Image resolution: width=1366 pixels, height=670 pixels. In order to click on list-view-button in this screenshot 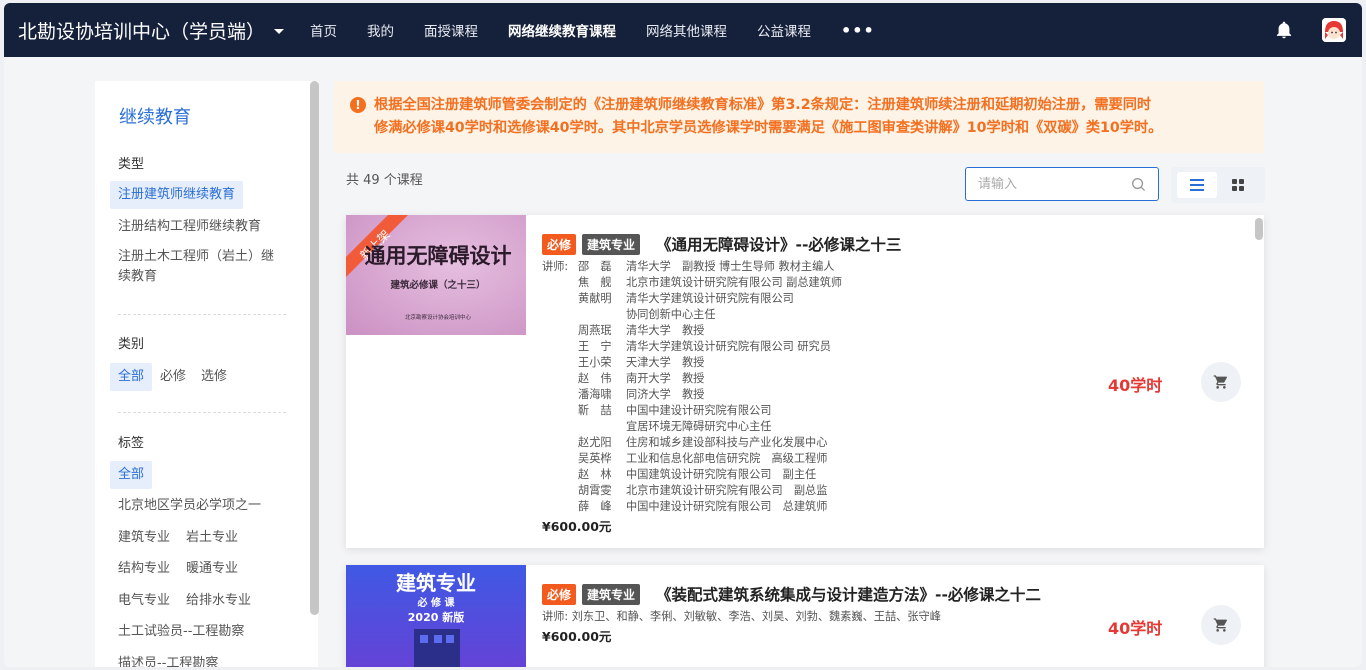, I will do `click(1197, 185)`.